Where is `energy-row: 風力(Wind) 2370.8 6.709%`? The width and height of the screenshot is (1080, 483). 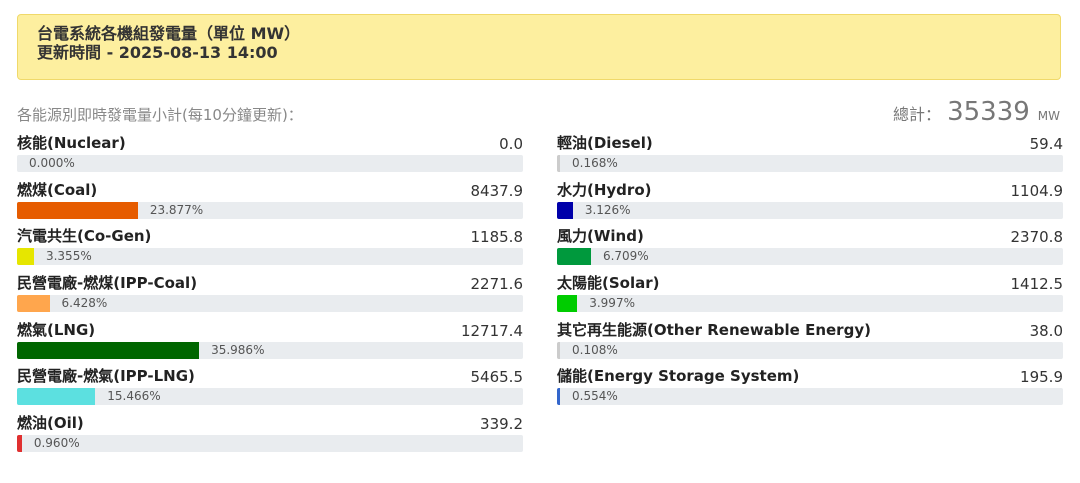 energy-row: 風力(Wind) 2370.8 6.709% is located at coordinates (810, 246).